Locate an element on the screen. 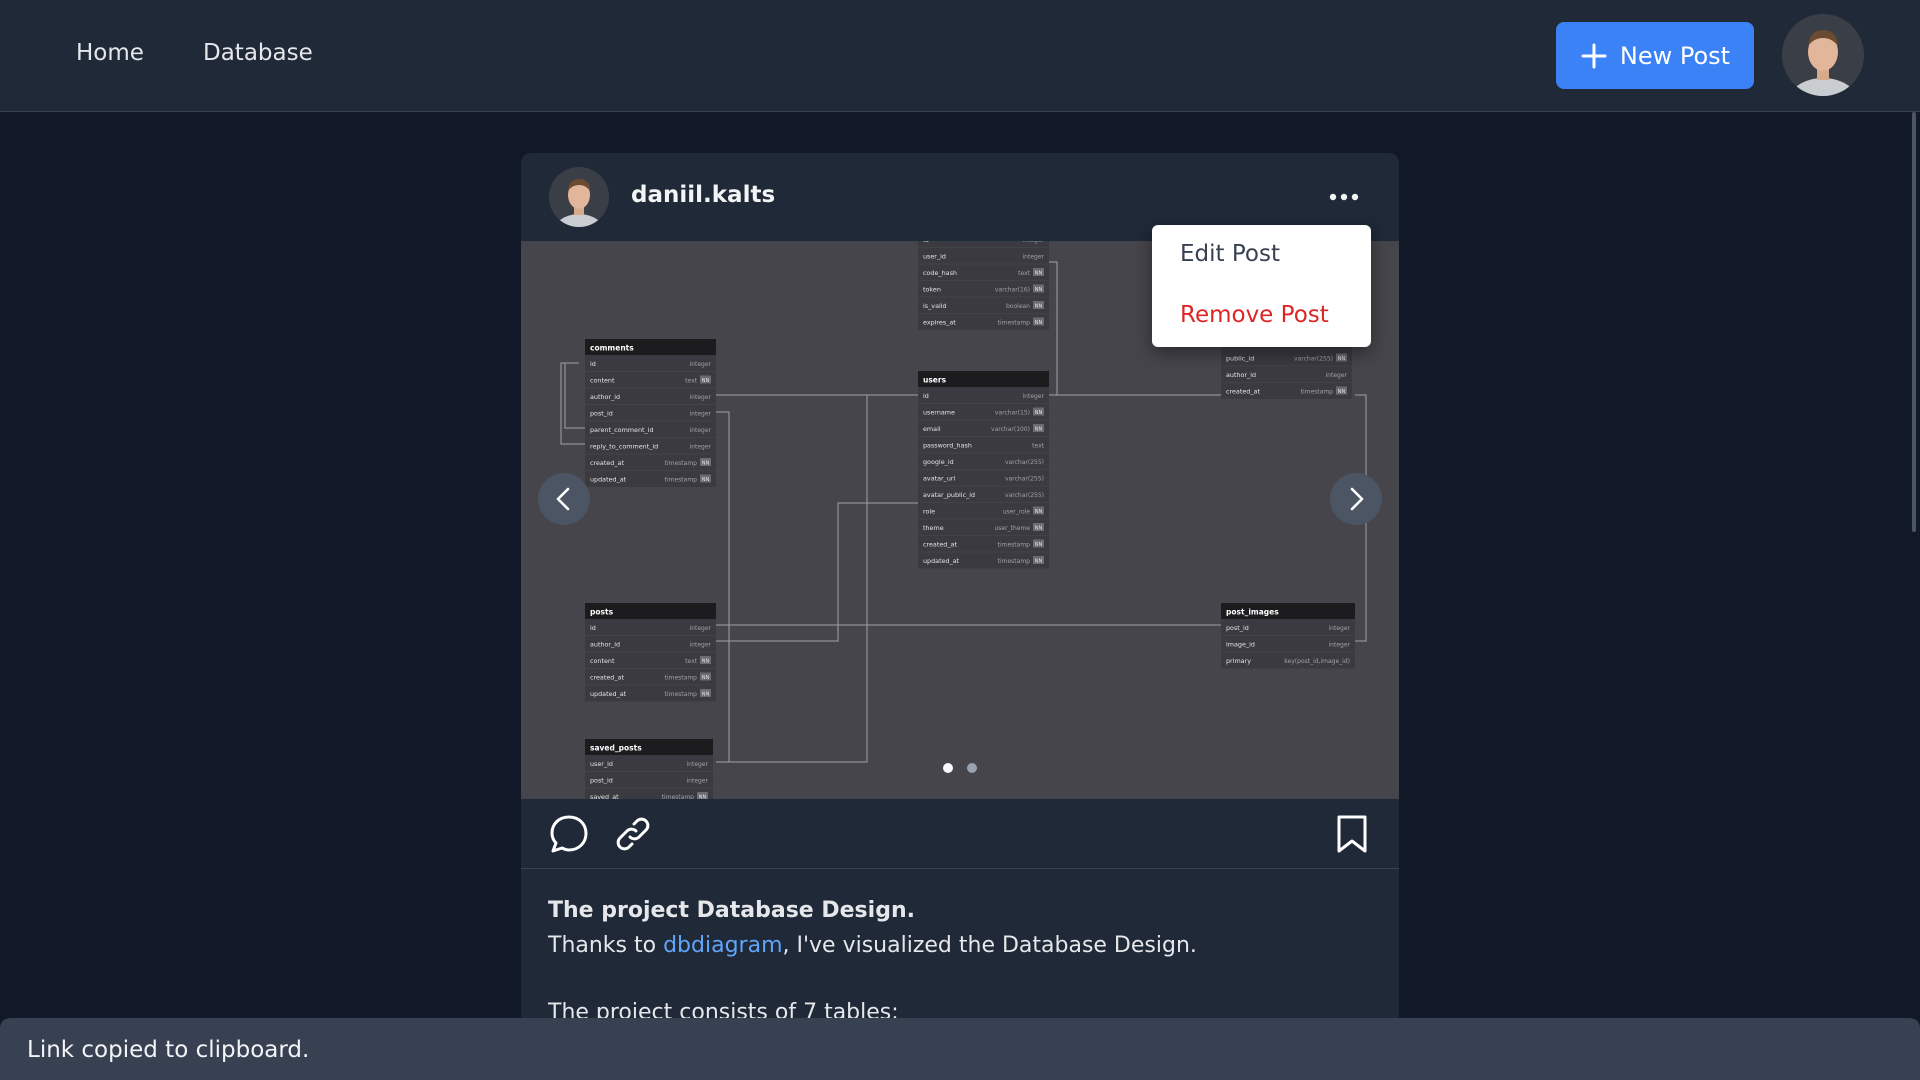 This screenshot has height=1080, width=1920. diagram-field-name: google_id is located at coordinates (938, 462).